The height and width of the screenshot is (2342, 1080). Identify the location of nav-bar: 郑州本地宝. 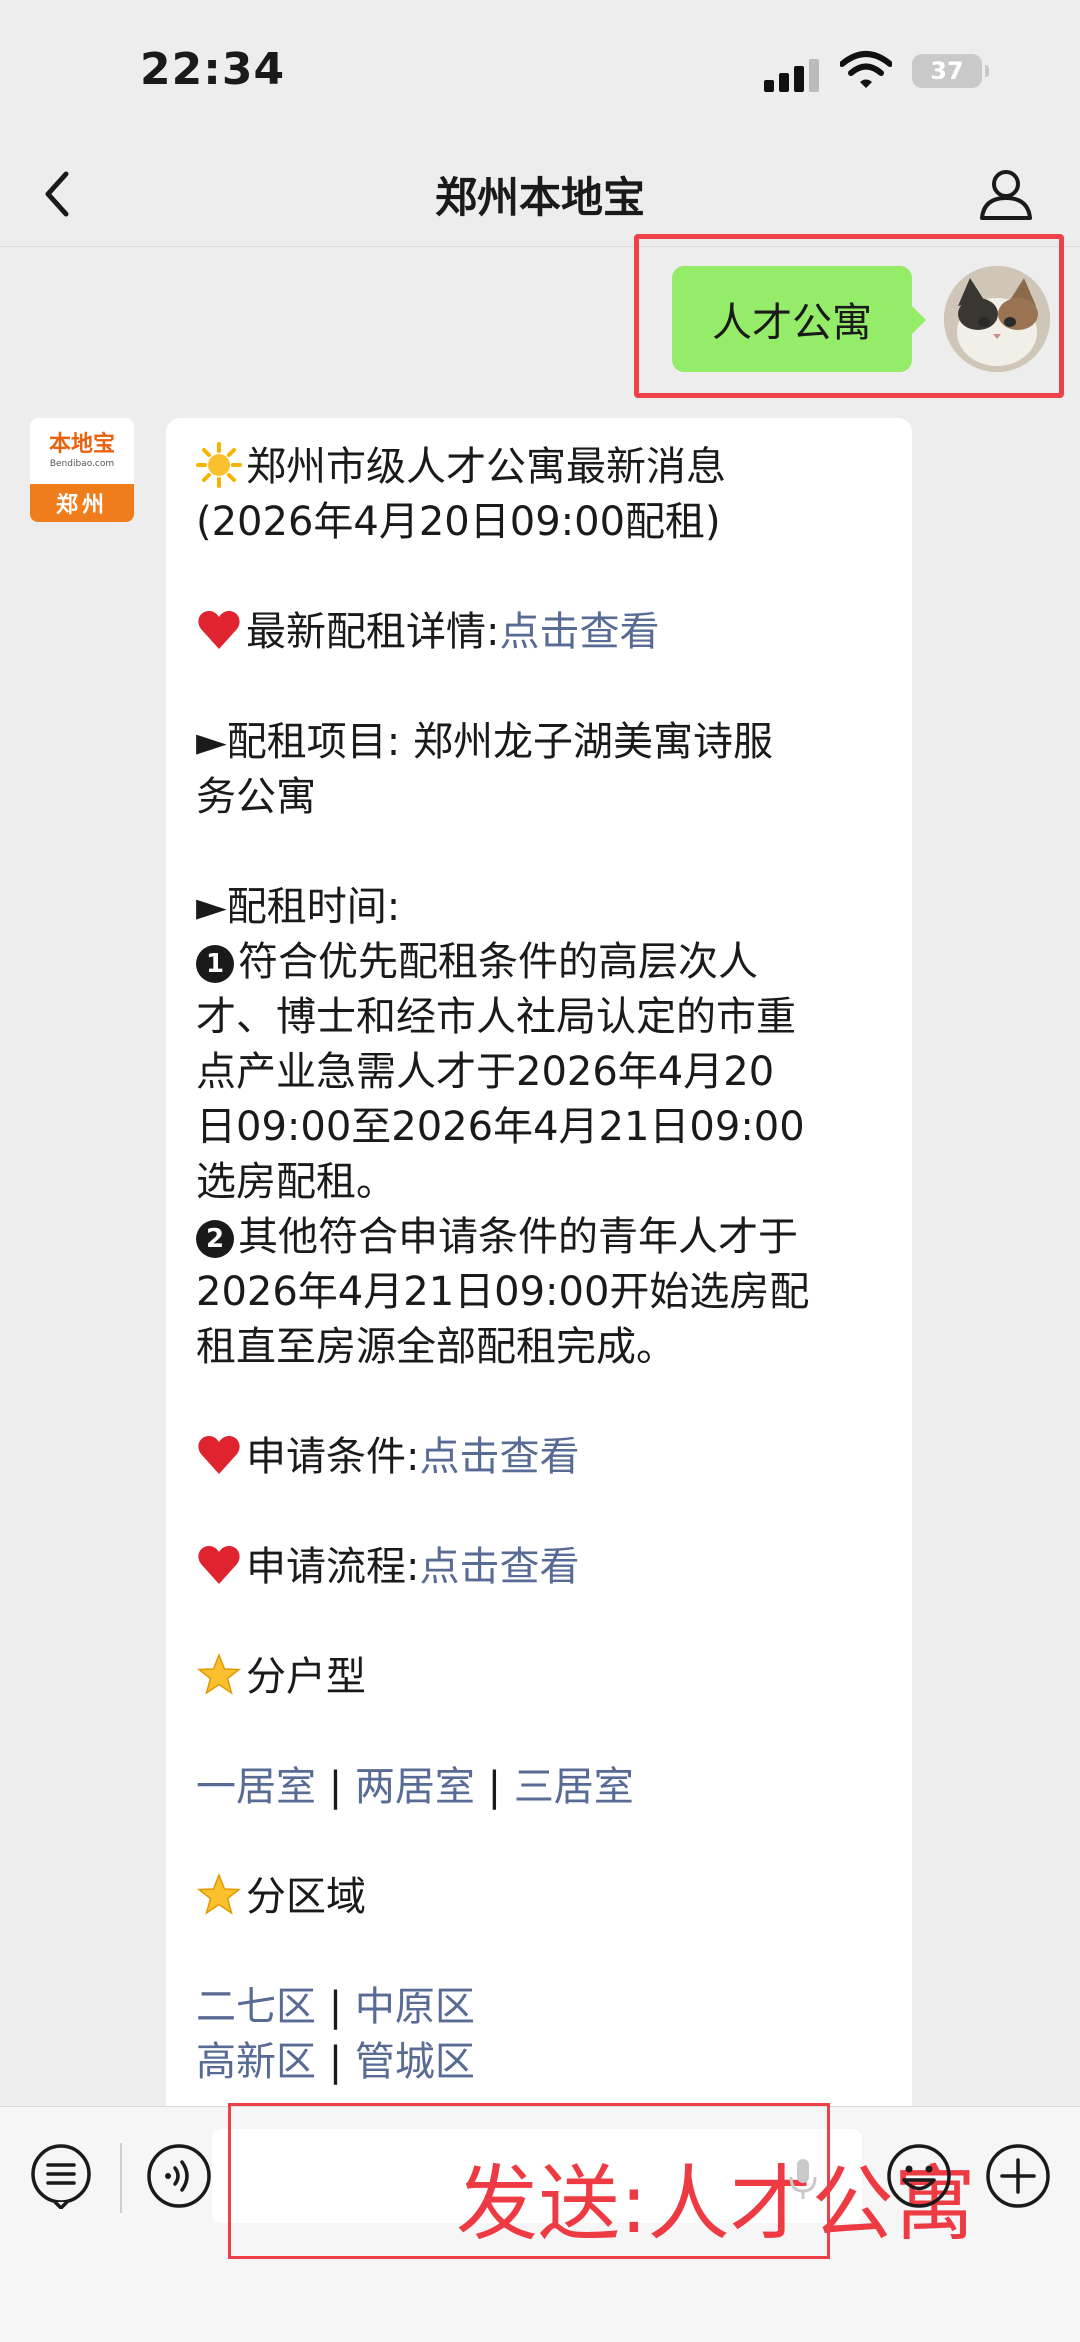
(540, 193).